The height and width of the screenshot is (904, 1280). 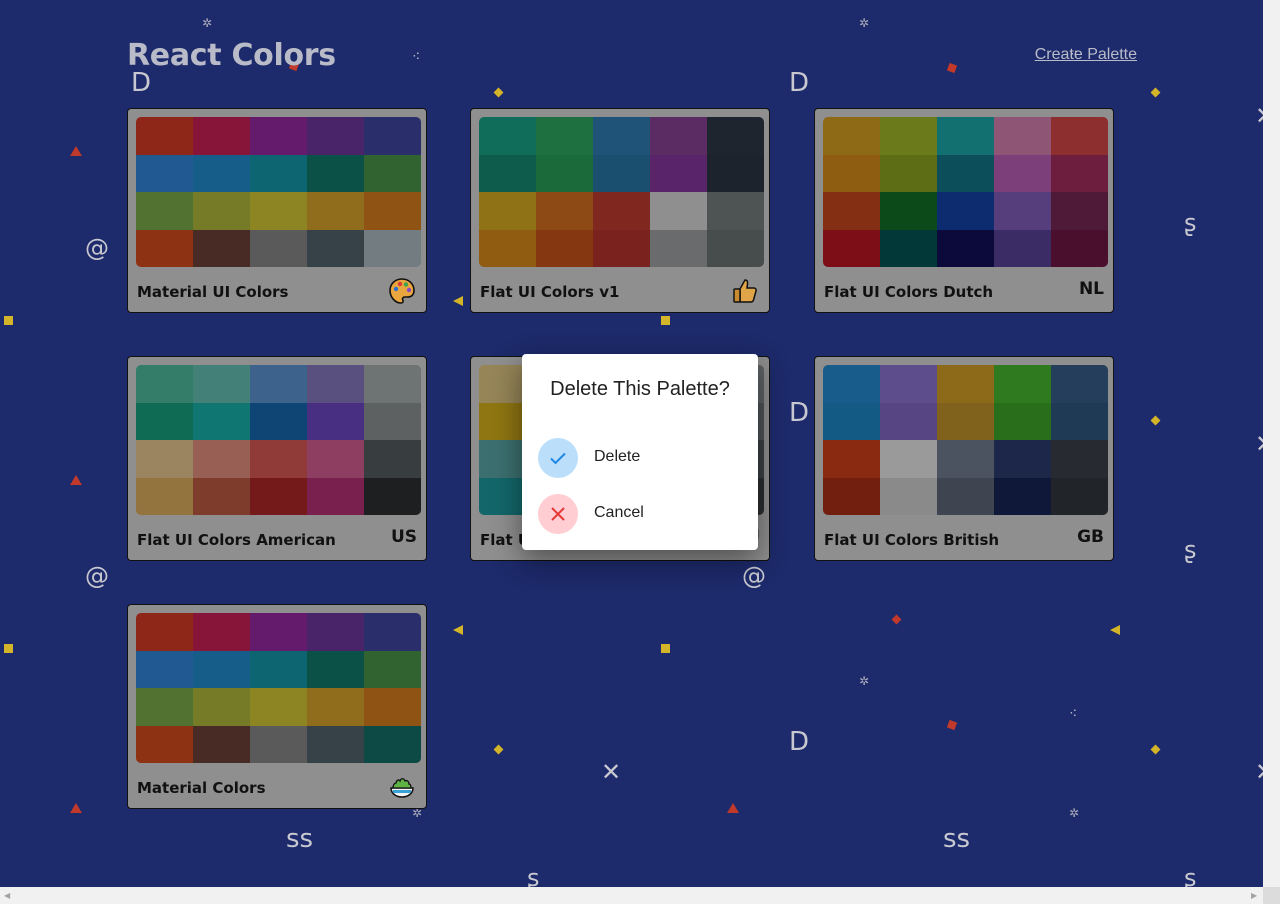 What do you see at coordinates (1254, 895) in the screenshot?
I see `scroll-right-icon: ▶` at bounding box center [1254, 895].